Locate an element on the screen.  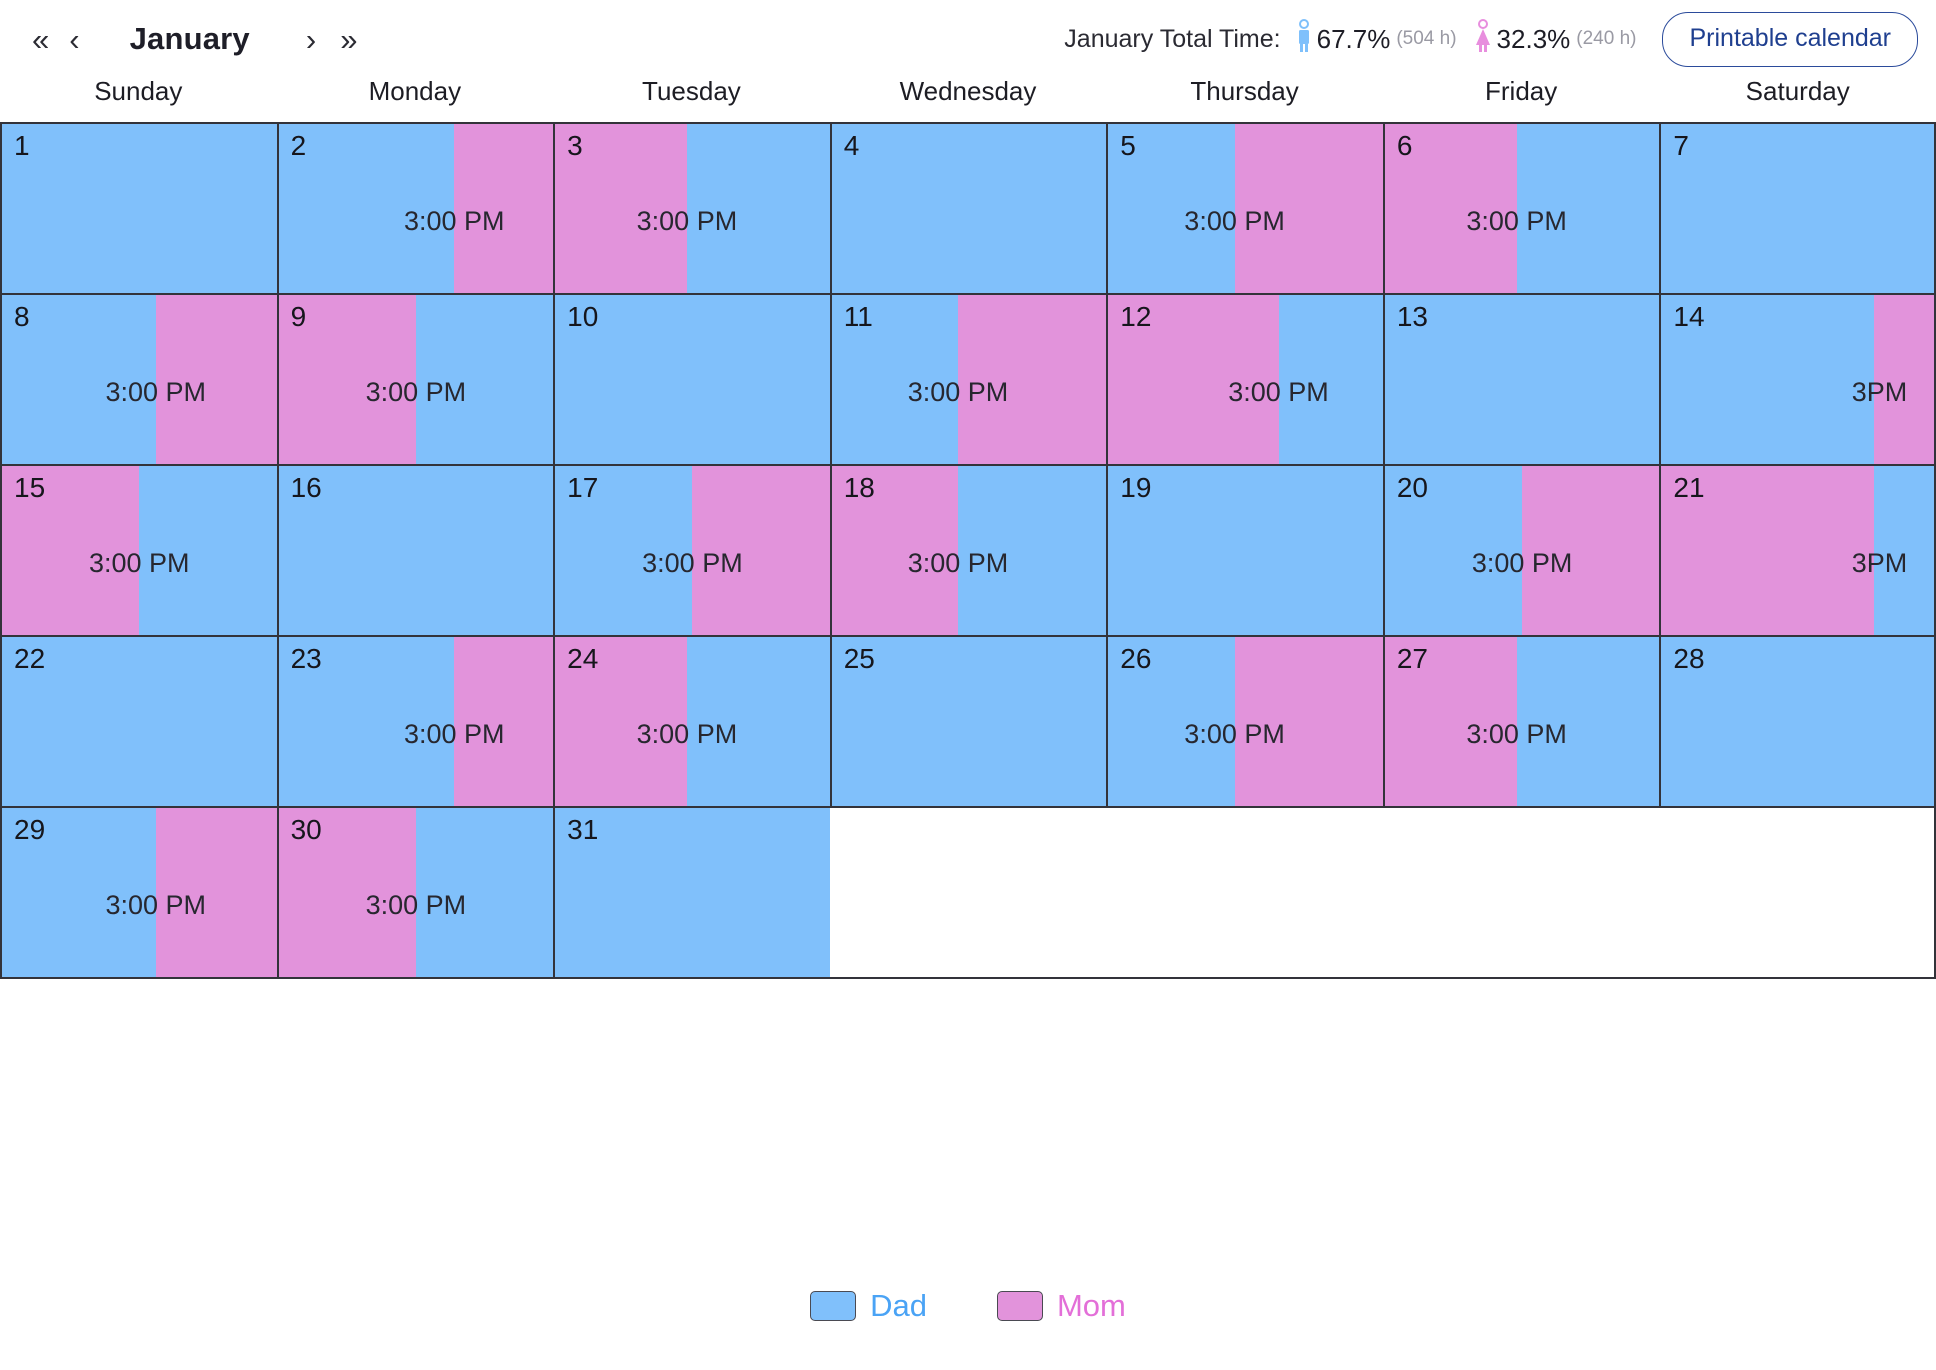
calendar-day-cell: 11 3:00 PM is located at coordinates (968, 379).